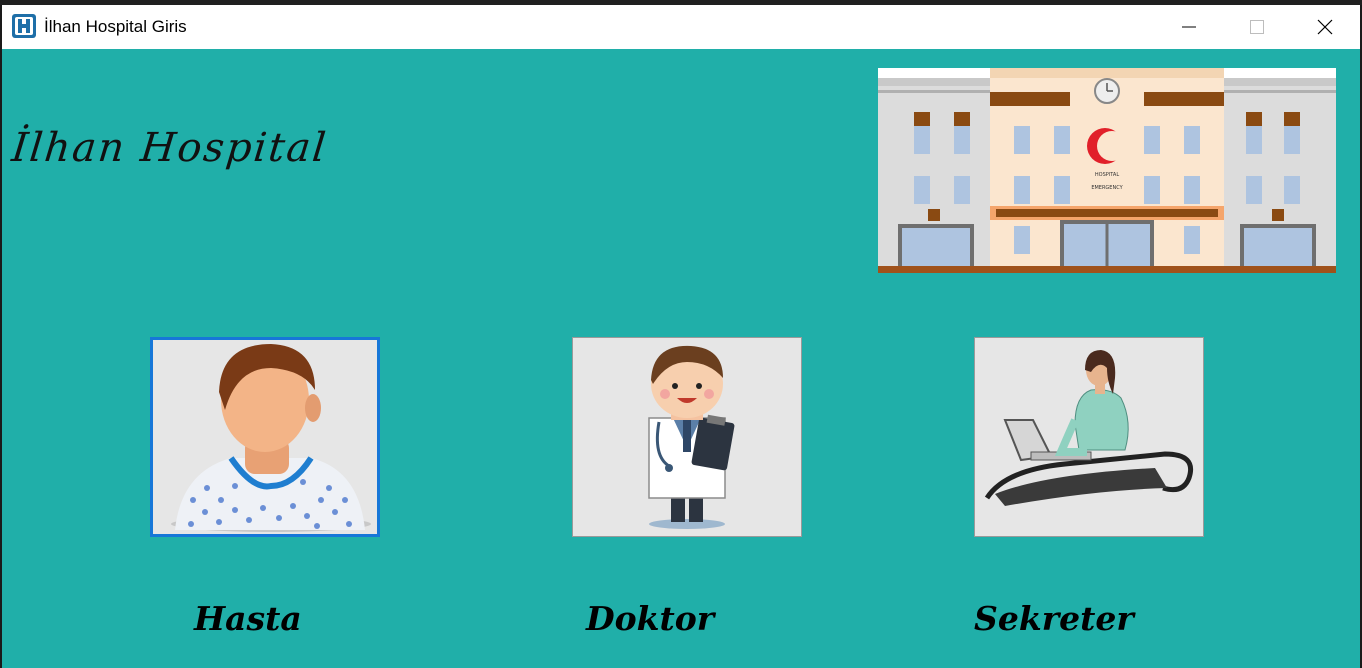 The height and width of the screenshot is (668, 1362). I want to click on minimize-button, so click(1189, 27).